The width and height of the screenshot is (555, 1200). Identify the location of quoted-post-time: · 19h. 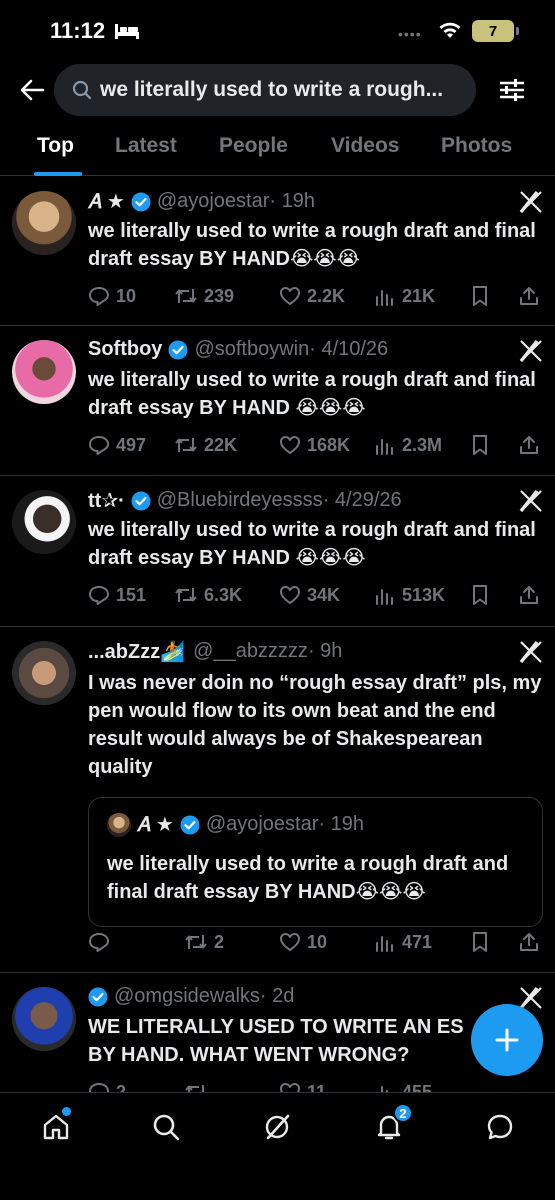
(341, 824).